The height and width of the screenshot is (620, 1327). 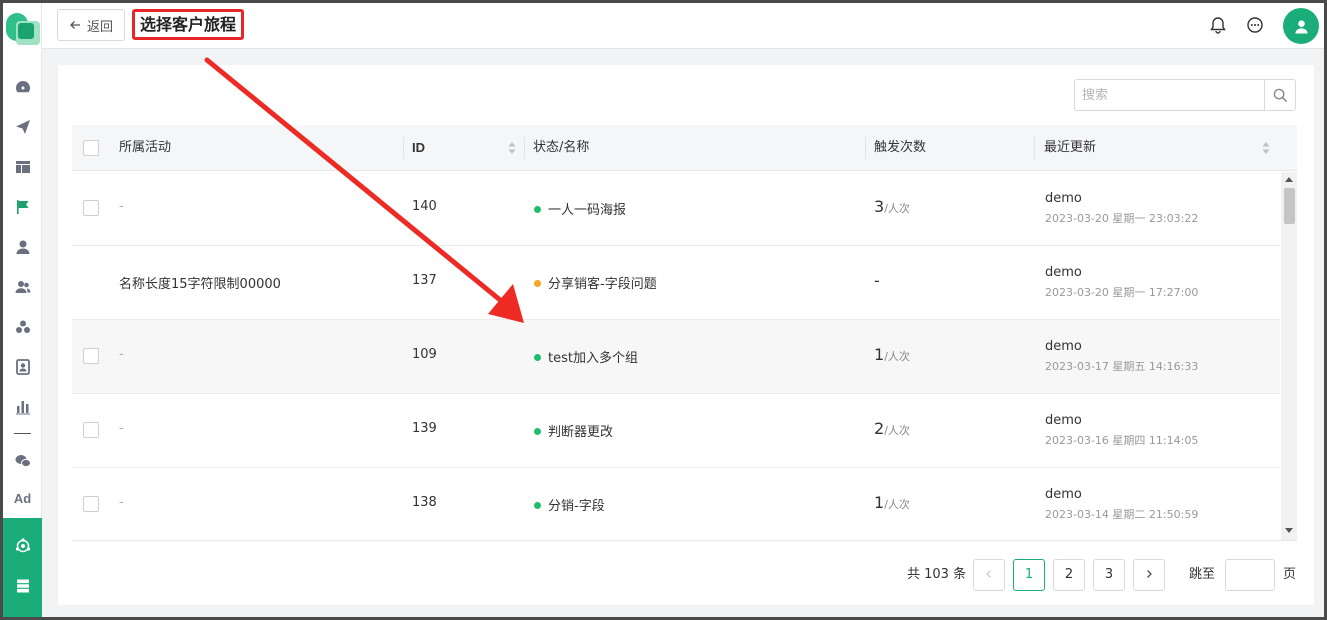 I want to click on cell-id: 138, so click(x=424, y=502).